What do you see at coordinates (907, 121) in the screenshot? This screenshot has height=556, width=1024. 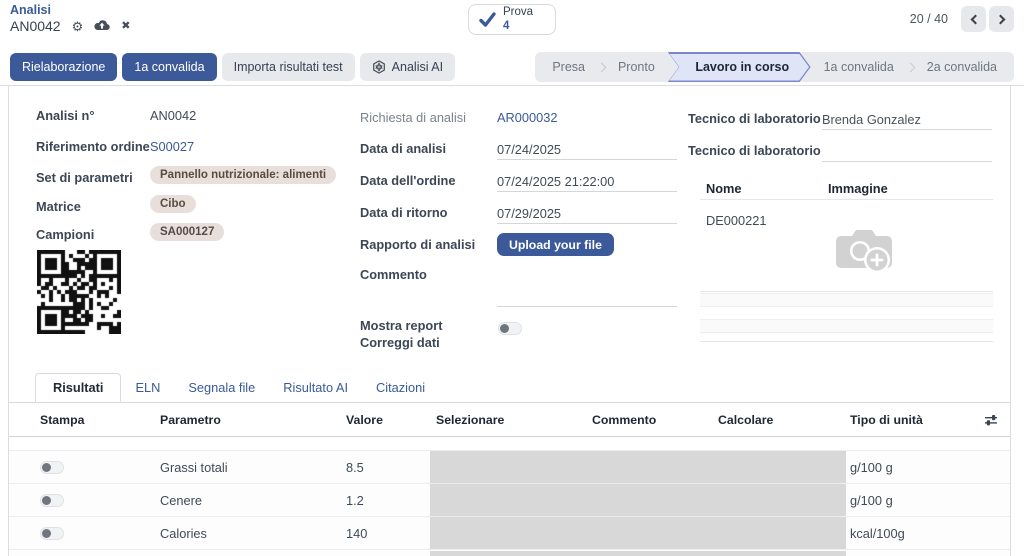 I see `lab-technician-input: Brenda Gonzalez` at bounding box center [907, 121].